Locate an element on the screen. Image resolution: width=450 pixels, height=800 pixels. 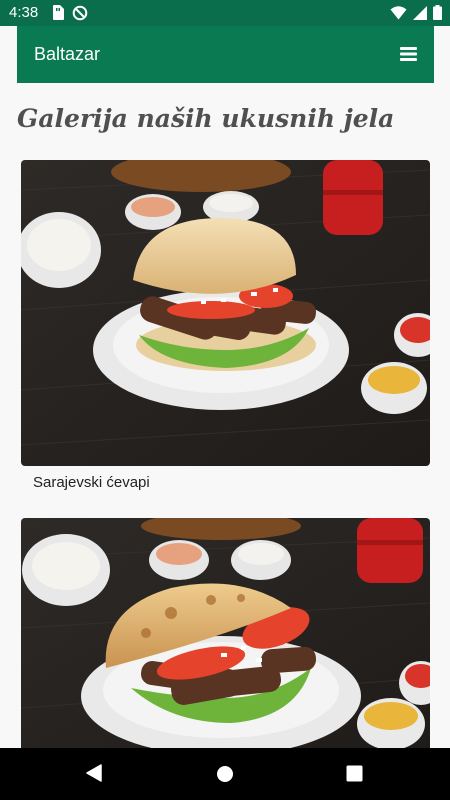
battery-icon is located at coordinates (437, 15).